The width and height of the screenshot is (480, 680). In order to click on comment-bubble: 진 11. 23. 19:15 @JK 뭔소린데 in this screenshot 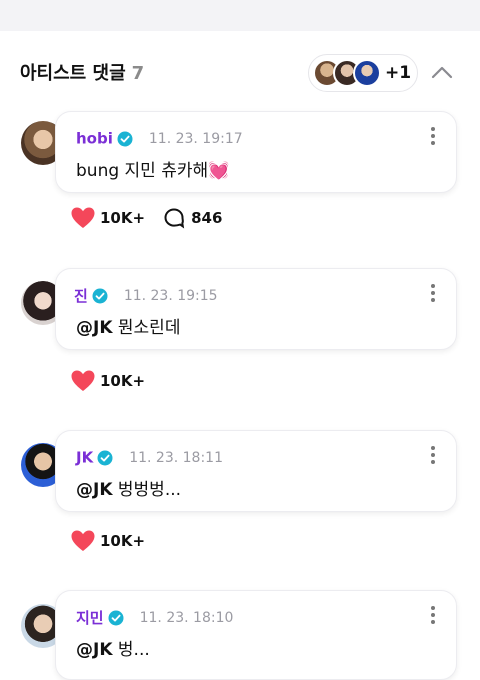, I will do `click(256, 309)`.